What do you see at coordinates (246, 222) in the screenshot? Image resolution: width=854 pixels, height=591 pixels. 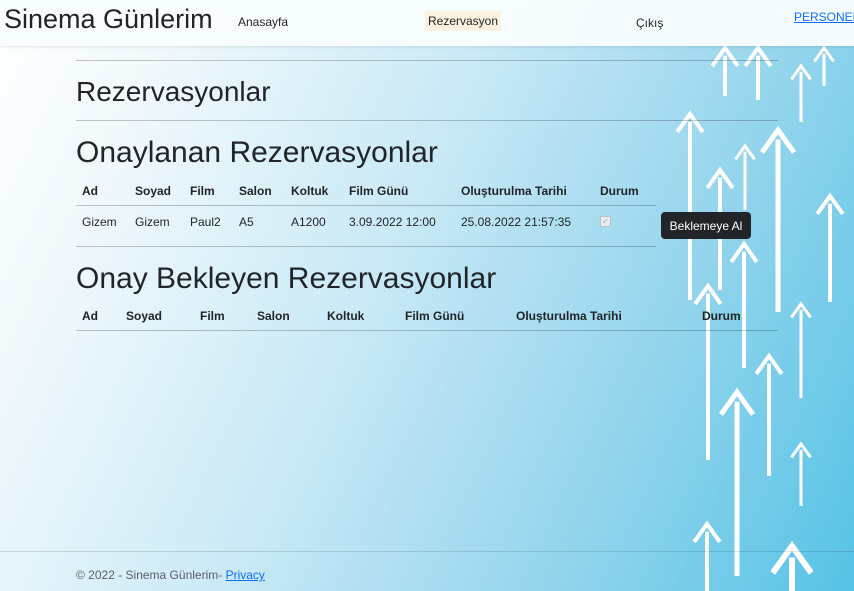 I see `cell-salon: A5` at bounding box center [246, 222].